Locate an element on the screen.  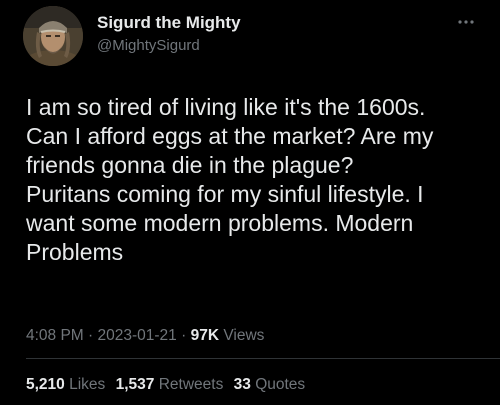
likes-stat: 5,210 Likes is located at coordinates (65, 384).